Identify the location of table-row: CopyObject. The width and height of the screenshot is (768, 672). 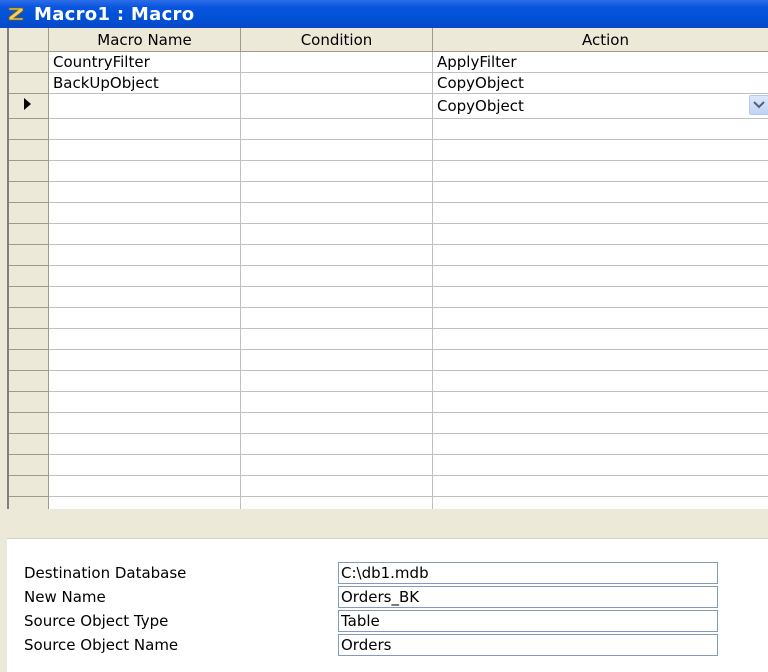
(388, 106).